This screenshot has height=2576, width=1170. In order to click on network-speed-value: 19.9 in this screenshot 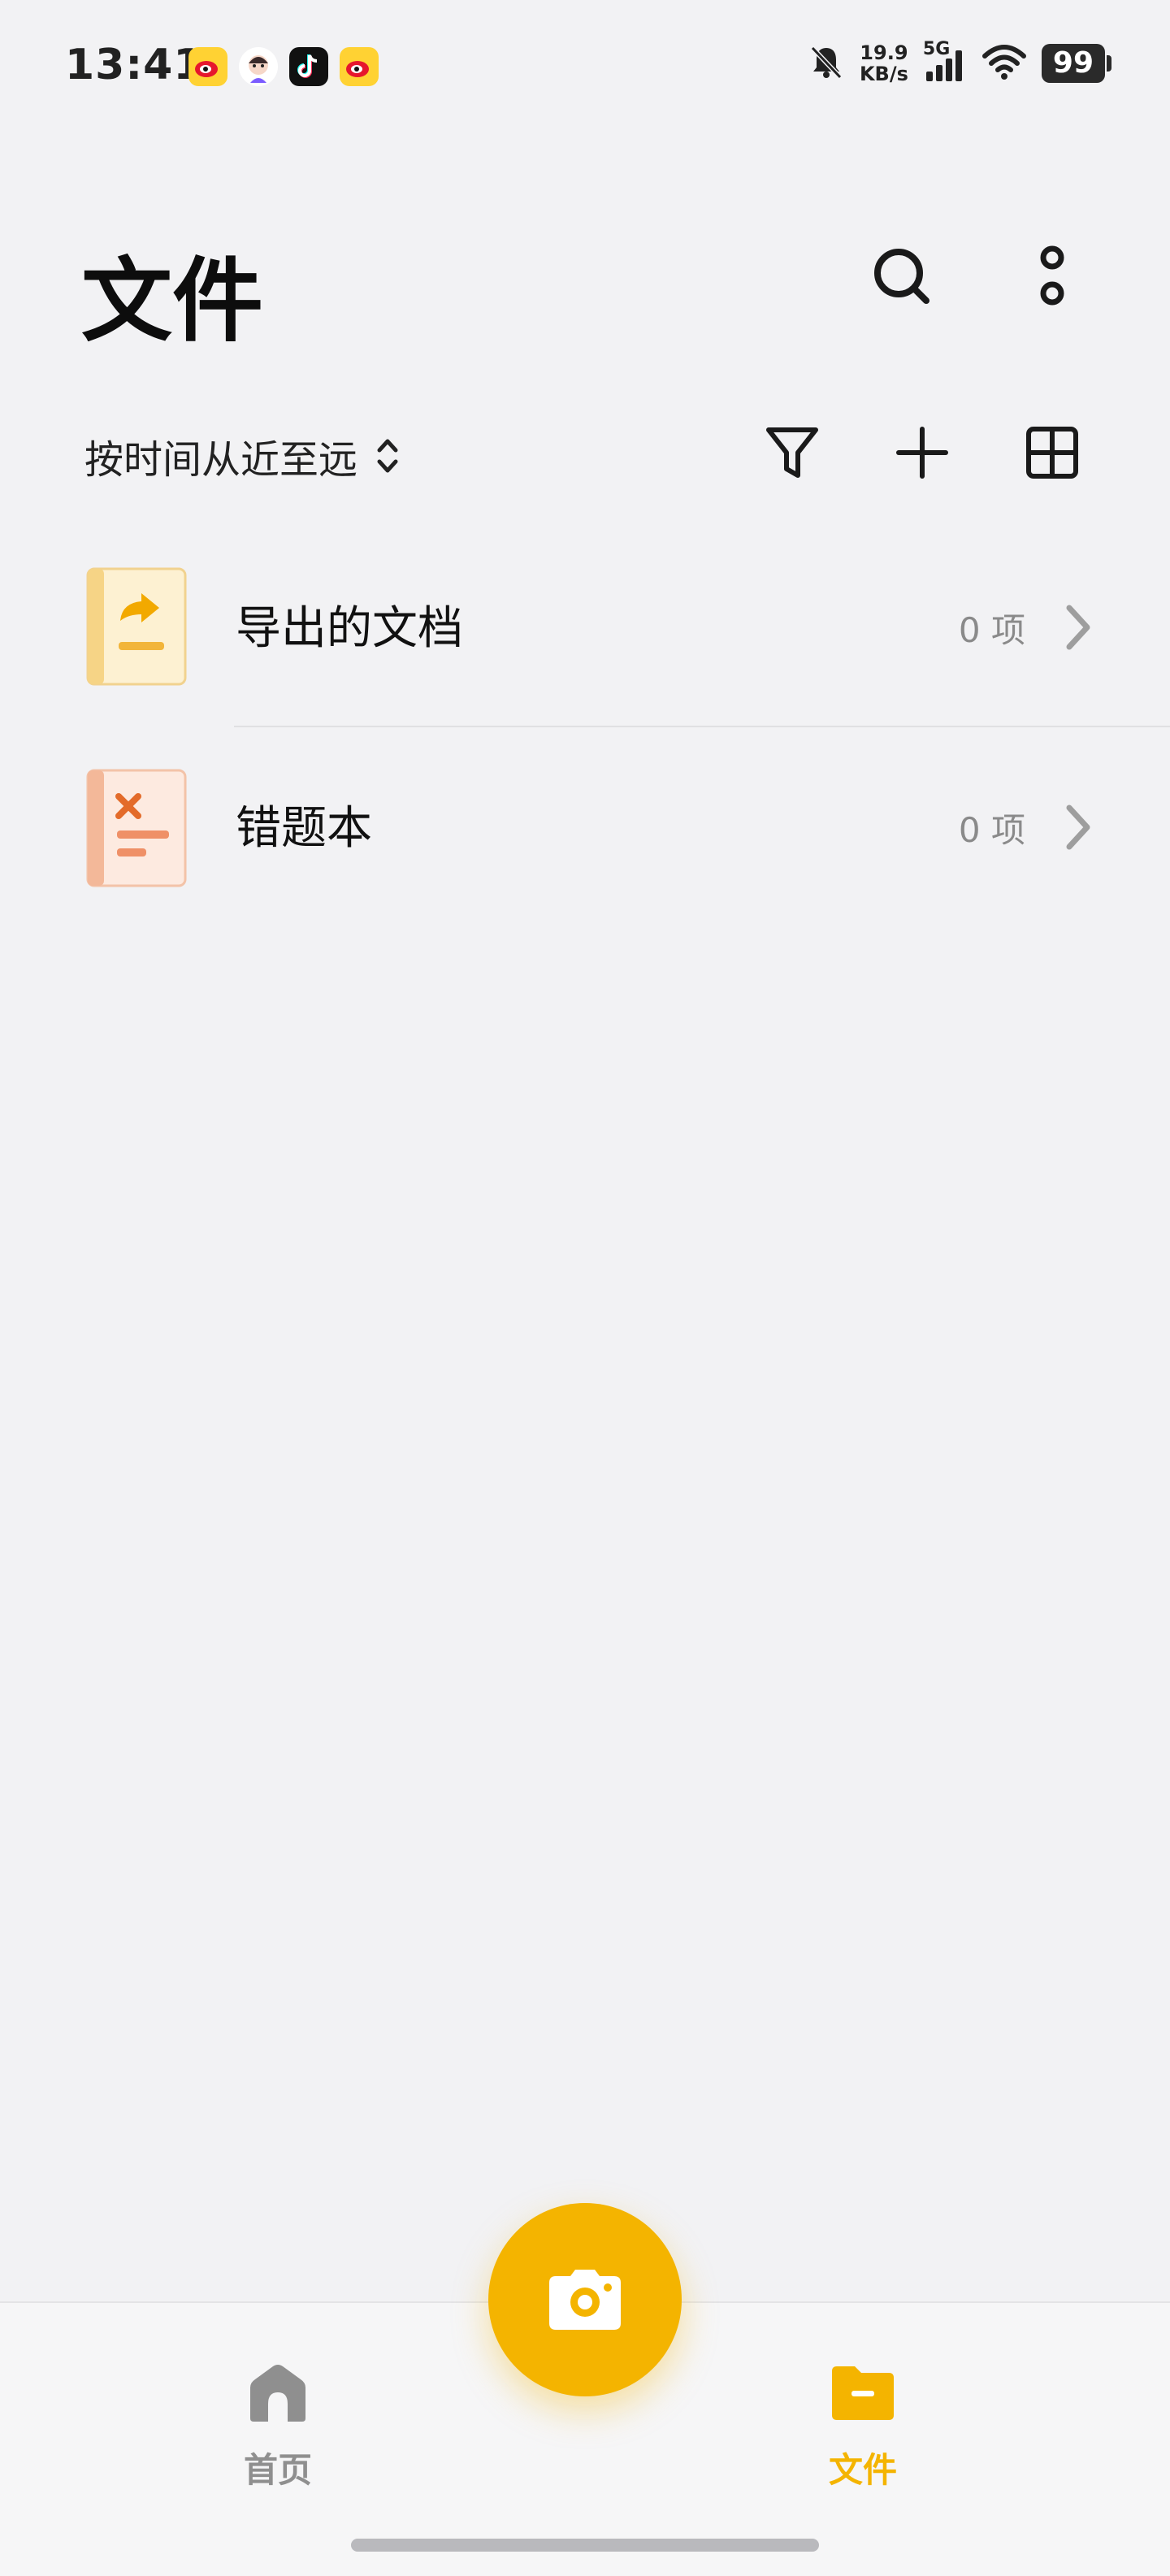, I will do `click(884, 52)`.